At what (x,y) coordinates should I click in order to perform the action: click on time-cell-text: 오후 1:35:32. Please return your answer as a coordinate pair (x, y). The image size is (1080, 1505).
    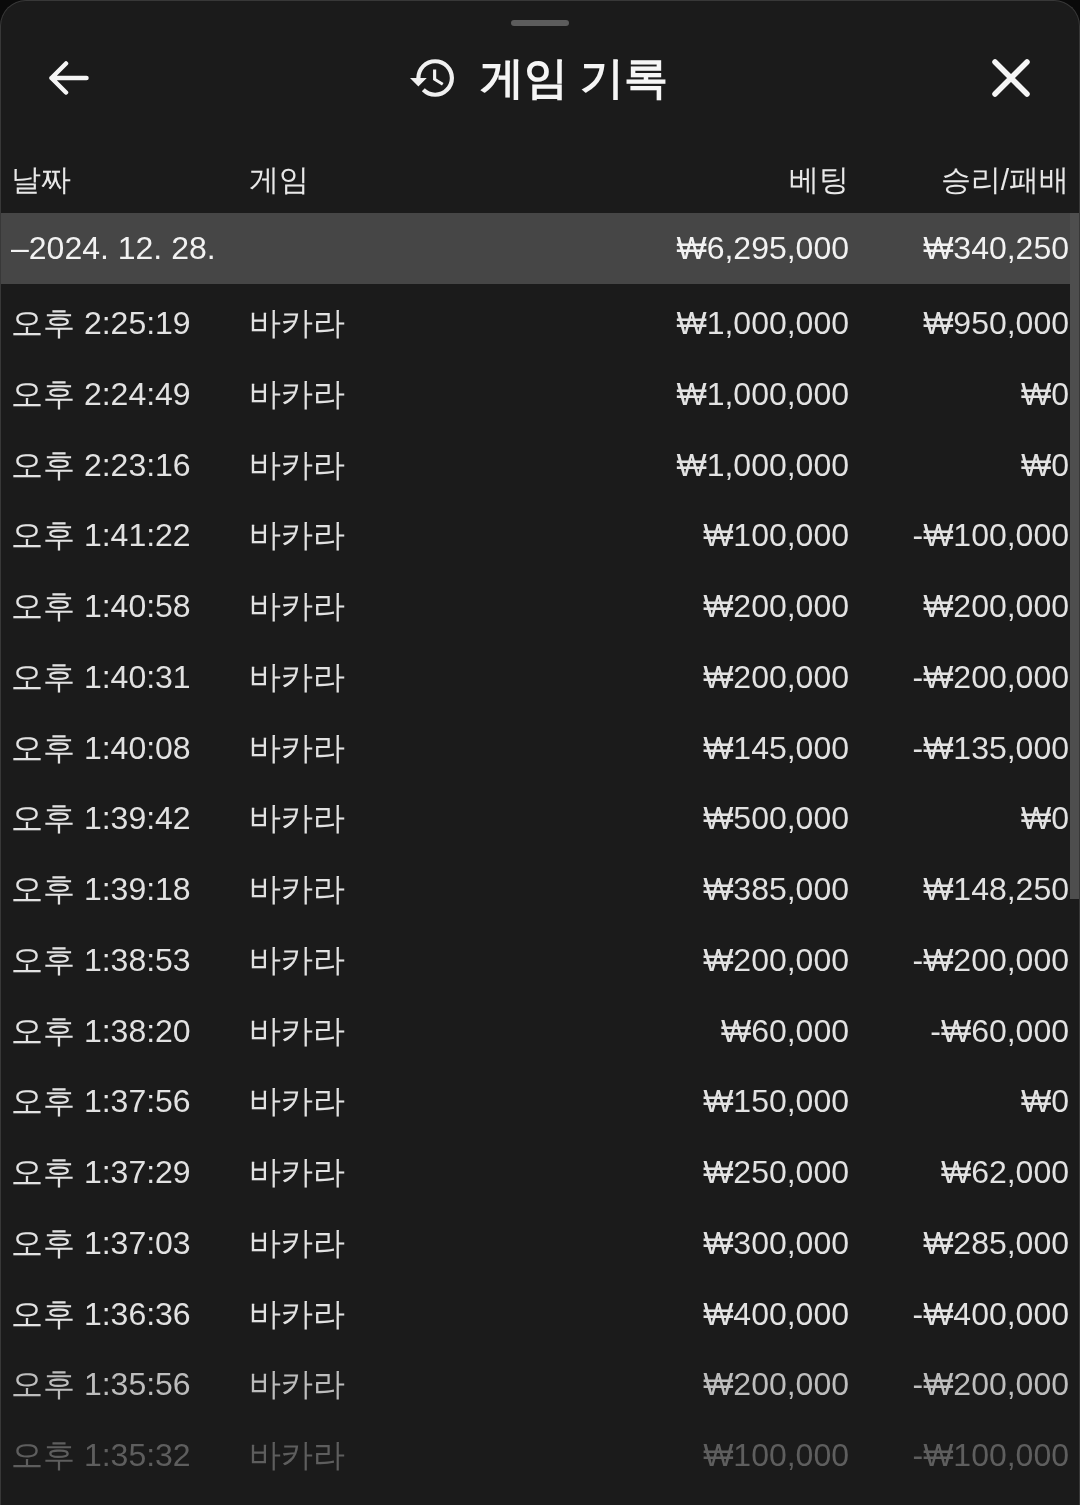
    Looking at the image, I should click on (101, 1455).